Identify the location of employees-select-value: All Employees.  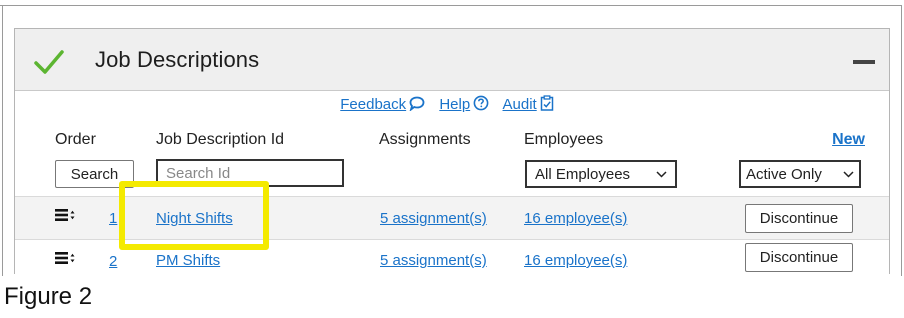
(583, 174).